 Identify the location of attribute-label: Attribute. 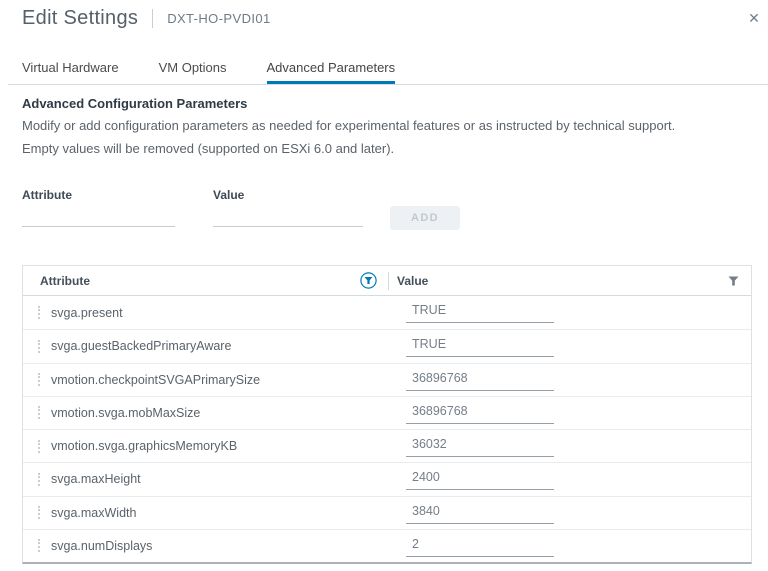
(47, 195).